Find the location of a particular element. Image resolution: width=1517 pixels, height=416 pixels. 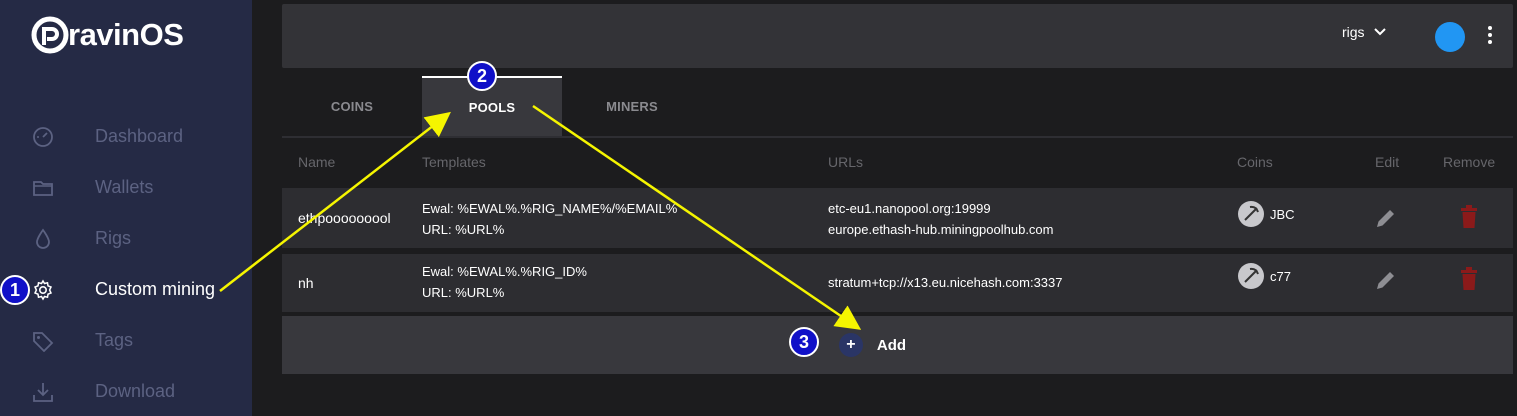

speedometer-icon is located at coordinates (43, 137).